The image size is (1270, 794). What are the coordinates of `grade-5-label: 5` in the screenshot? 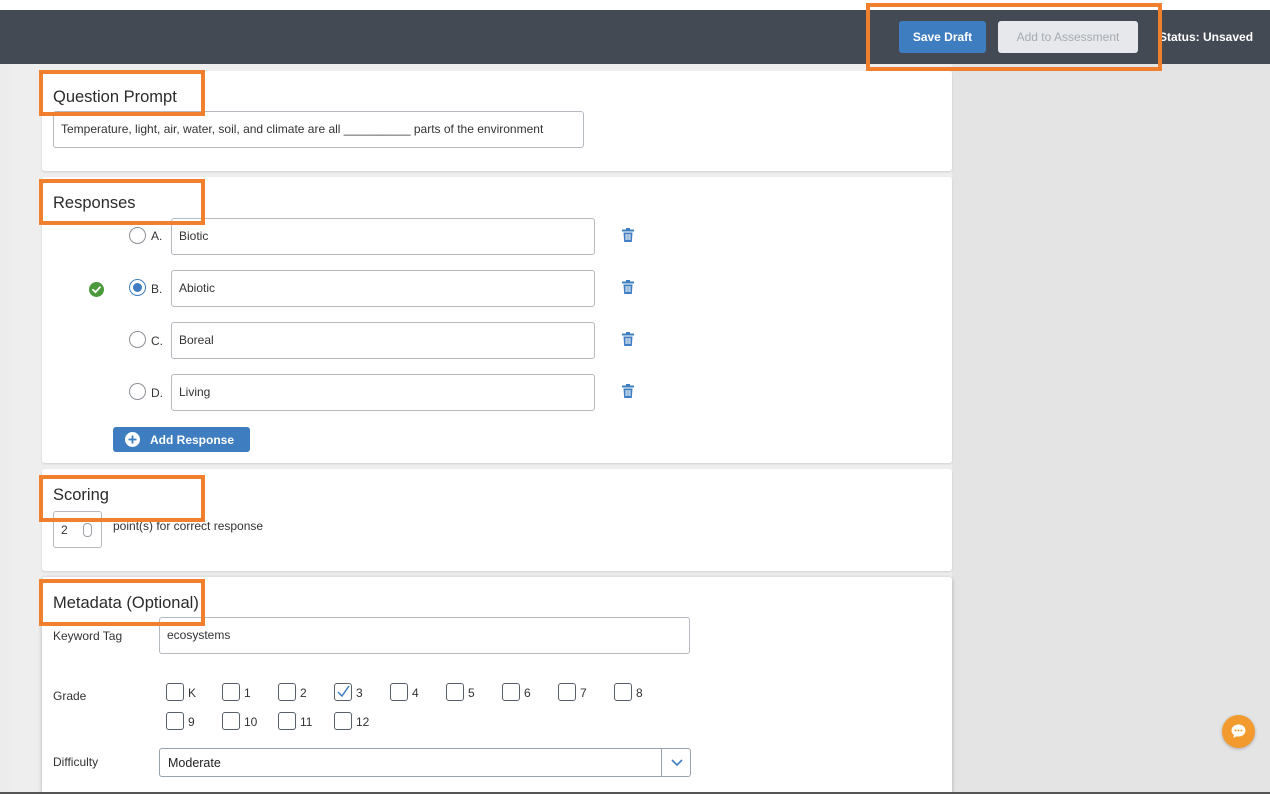 It's located at (471, 693).